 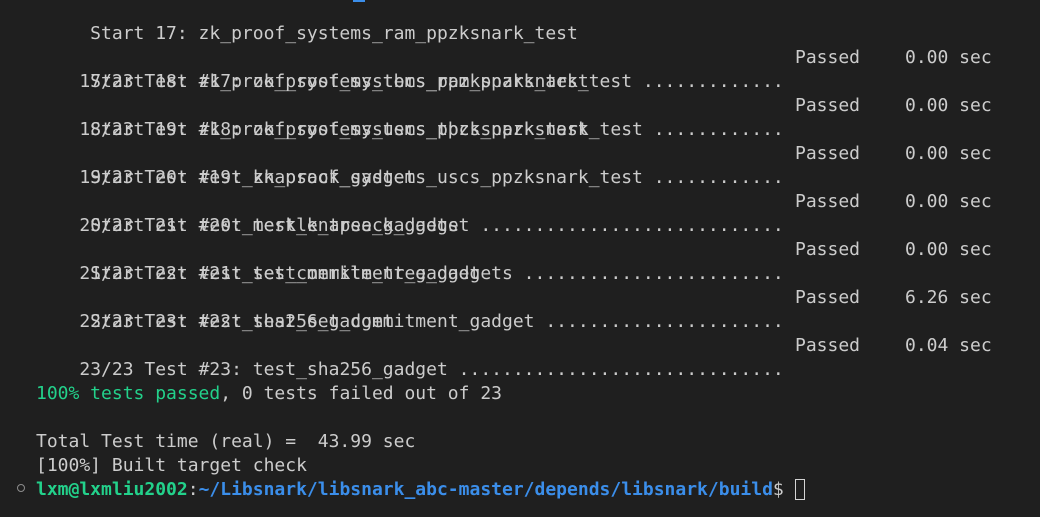 I want to click on start-line: Start 23: test_sha256_gadget, so click(x=215, y=321).